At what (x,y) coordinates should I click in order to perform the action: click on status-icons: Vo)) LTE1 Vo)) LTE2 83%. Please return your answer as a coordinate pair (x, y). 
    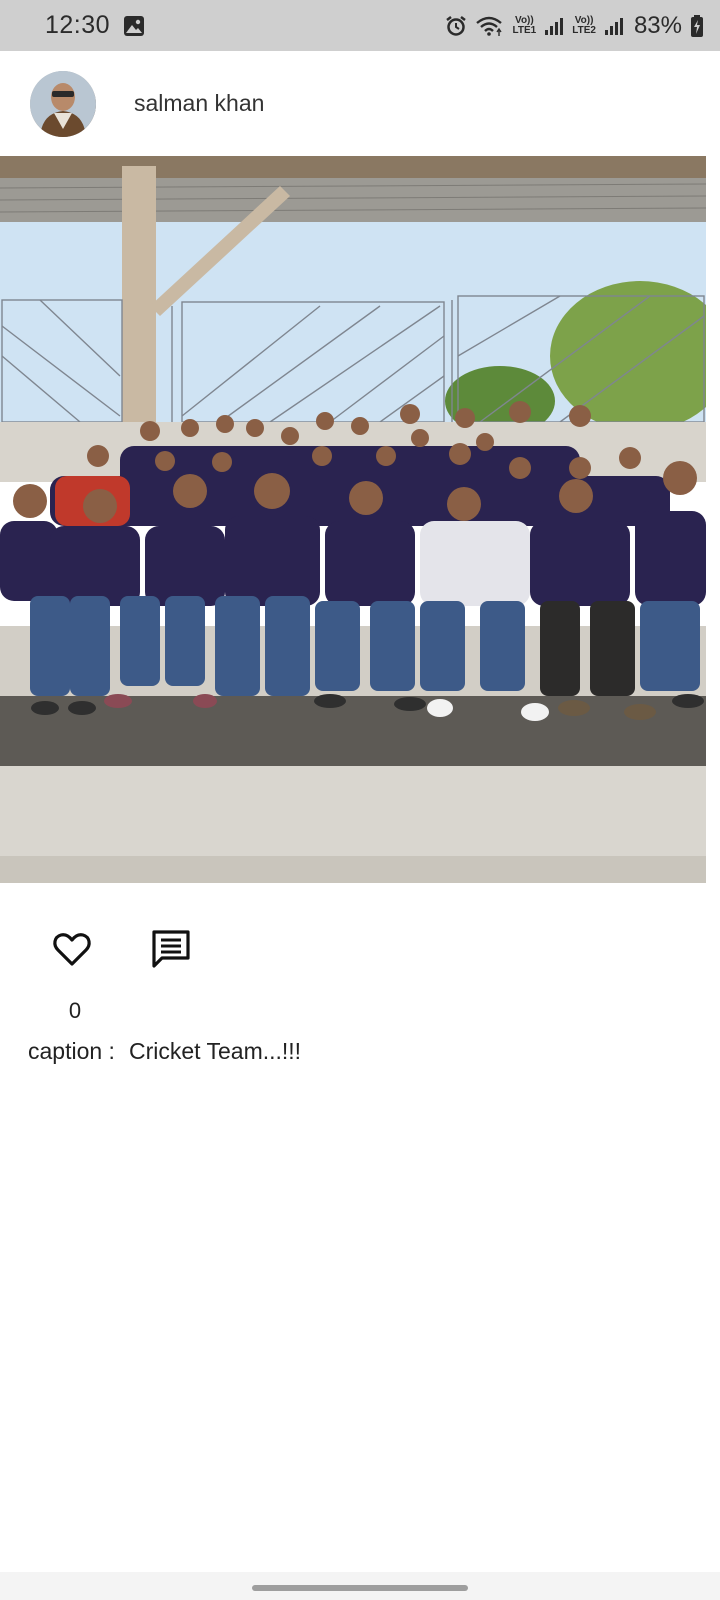
    Looking at the image, I should click on (574, 26).